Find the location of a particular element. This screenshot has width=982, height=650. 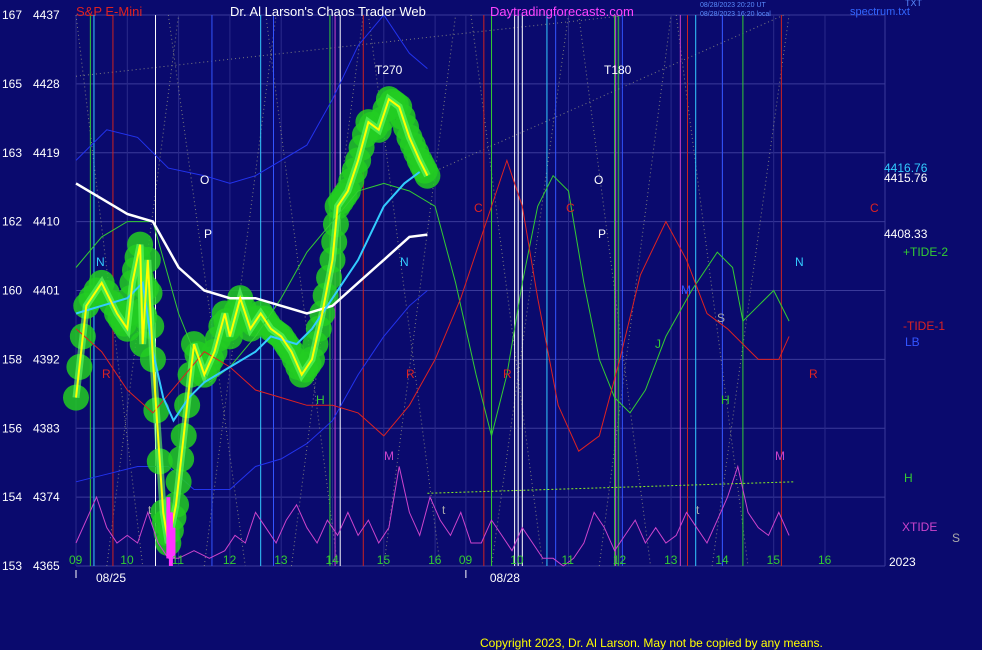

legend-4415-76: 4415.76 is located at coordinates (906, 178).